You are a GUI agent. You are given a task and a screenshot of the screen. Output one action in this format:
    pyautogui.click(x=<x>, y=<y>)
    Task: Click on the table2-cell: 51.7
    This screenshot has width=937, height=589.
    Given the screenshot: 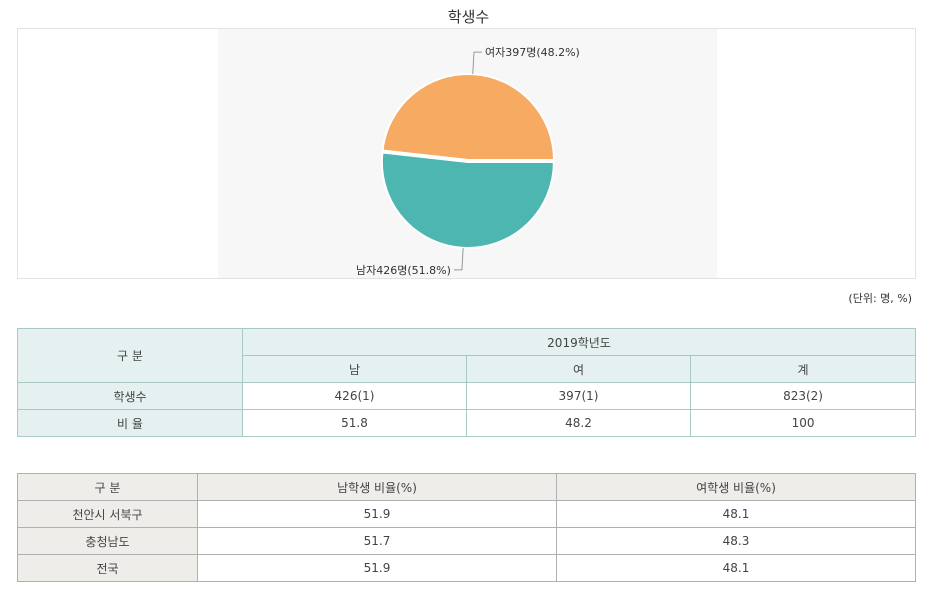 What is the action you would take?
    pyautogui.click(x=377, y=541)
    